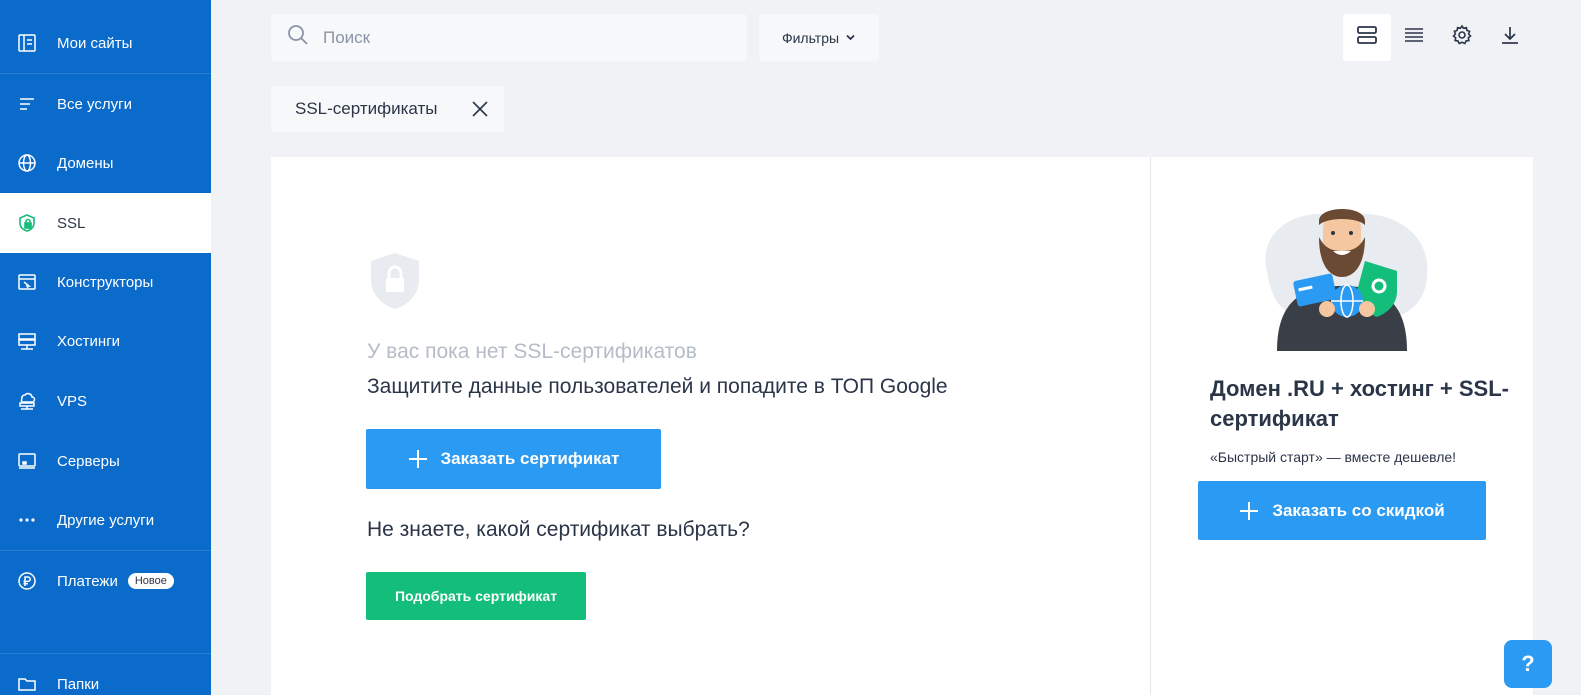 Image resolution: width=1581 pixels, height=695 pixels. What do you see at coordinates (88, 461) in the screenshot?
I see `sidebar-item-label: Серверы` at bounding box center [88, 461].